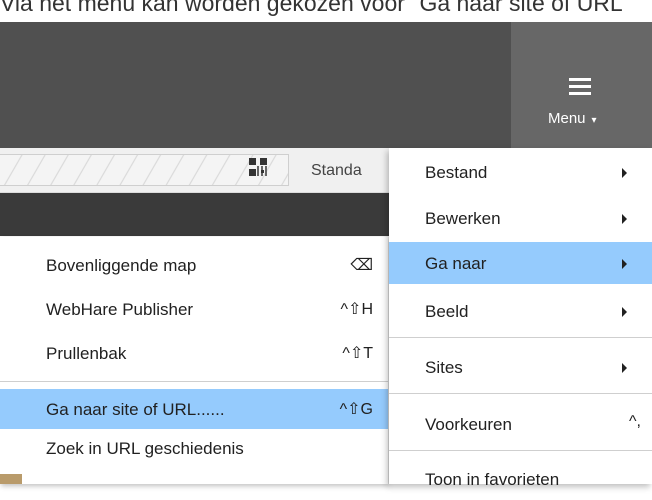 Image resolution: width=652 pixels, height=500 pixels. I want to click on shortcut-label: ^⇧H, so click(356, 309).